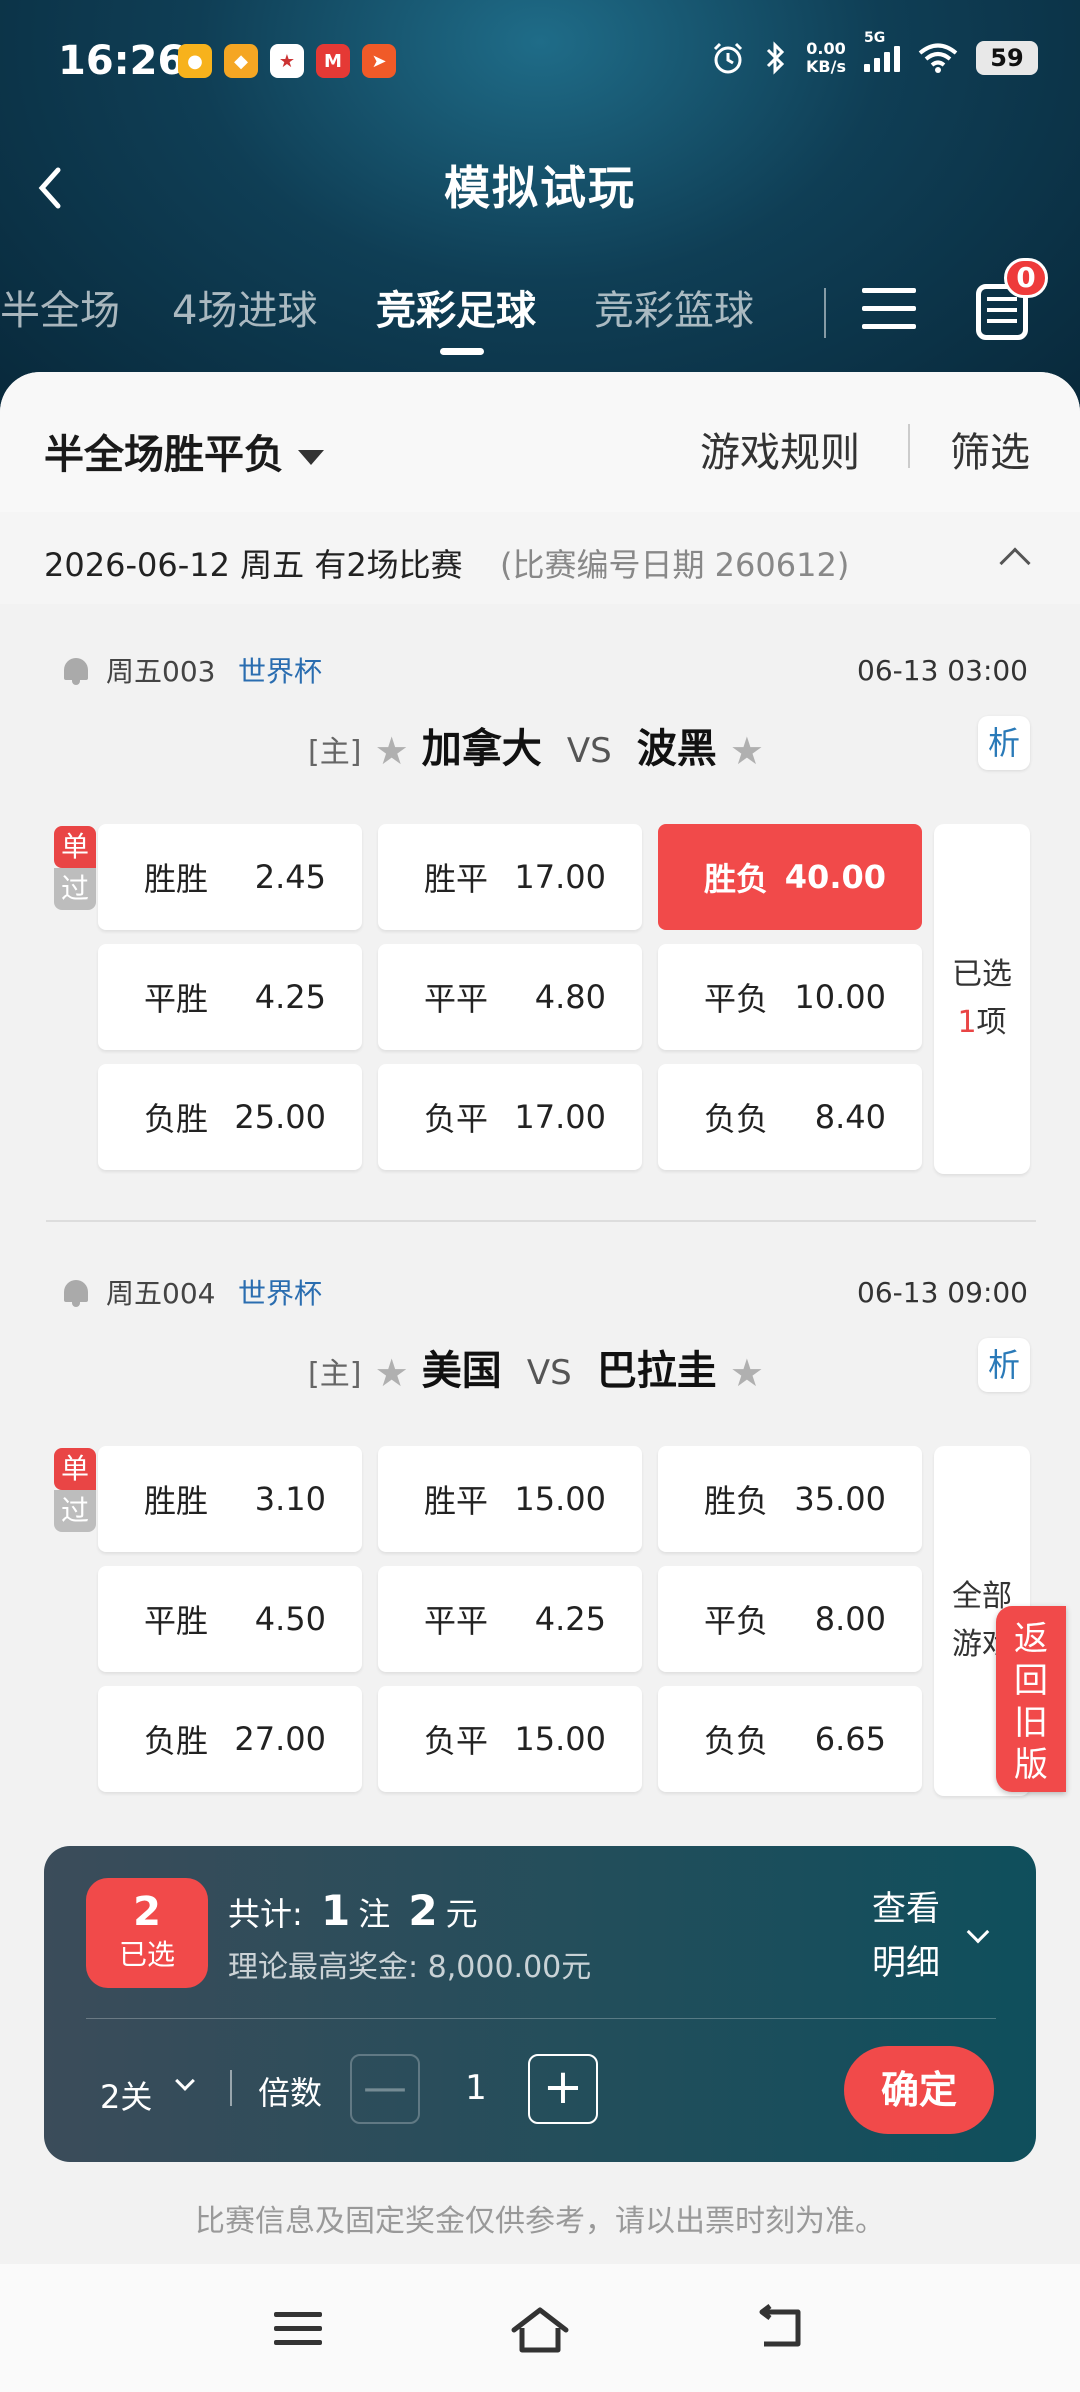 The height and width of the screenshot is (2392, 1080). I want to click on odds-value: 35.00, so click(840, 1499).